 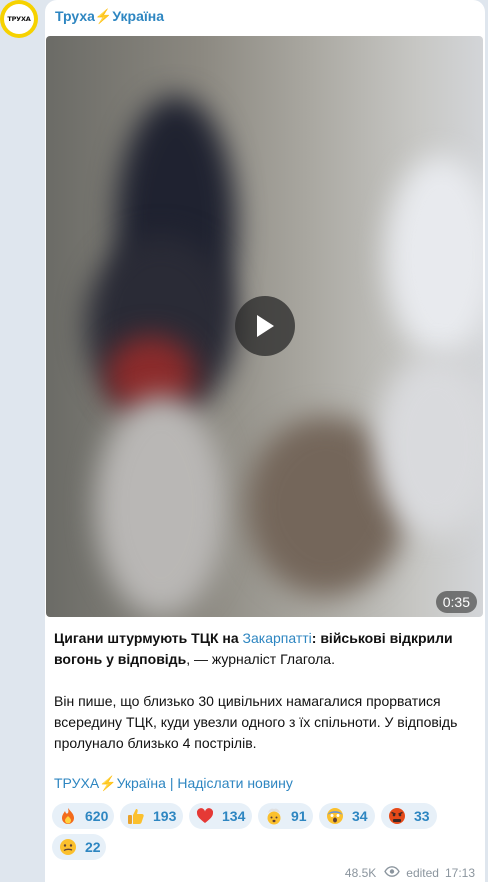 I want to click on grimacing-face-icon, so click(x=68, y=847).